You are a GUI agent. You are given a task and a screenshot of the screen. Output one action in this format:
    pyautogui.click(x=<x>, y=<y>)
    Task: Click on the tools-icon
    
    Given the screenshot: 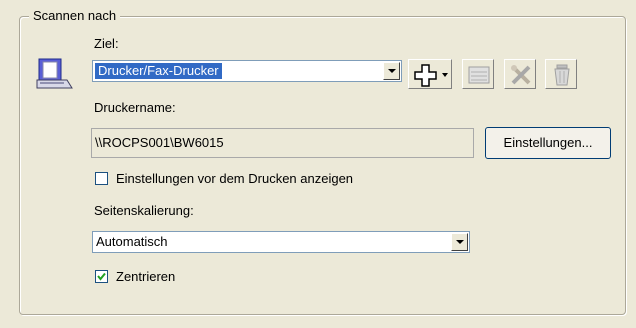 What is the action you would take?
    pyautogui.click(x=521, y=75)
    